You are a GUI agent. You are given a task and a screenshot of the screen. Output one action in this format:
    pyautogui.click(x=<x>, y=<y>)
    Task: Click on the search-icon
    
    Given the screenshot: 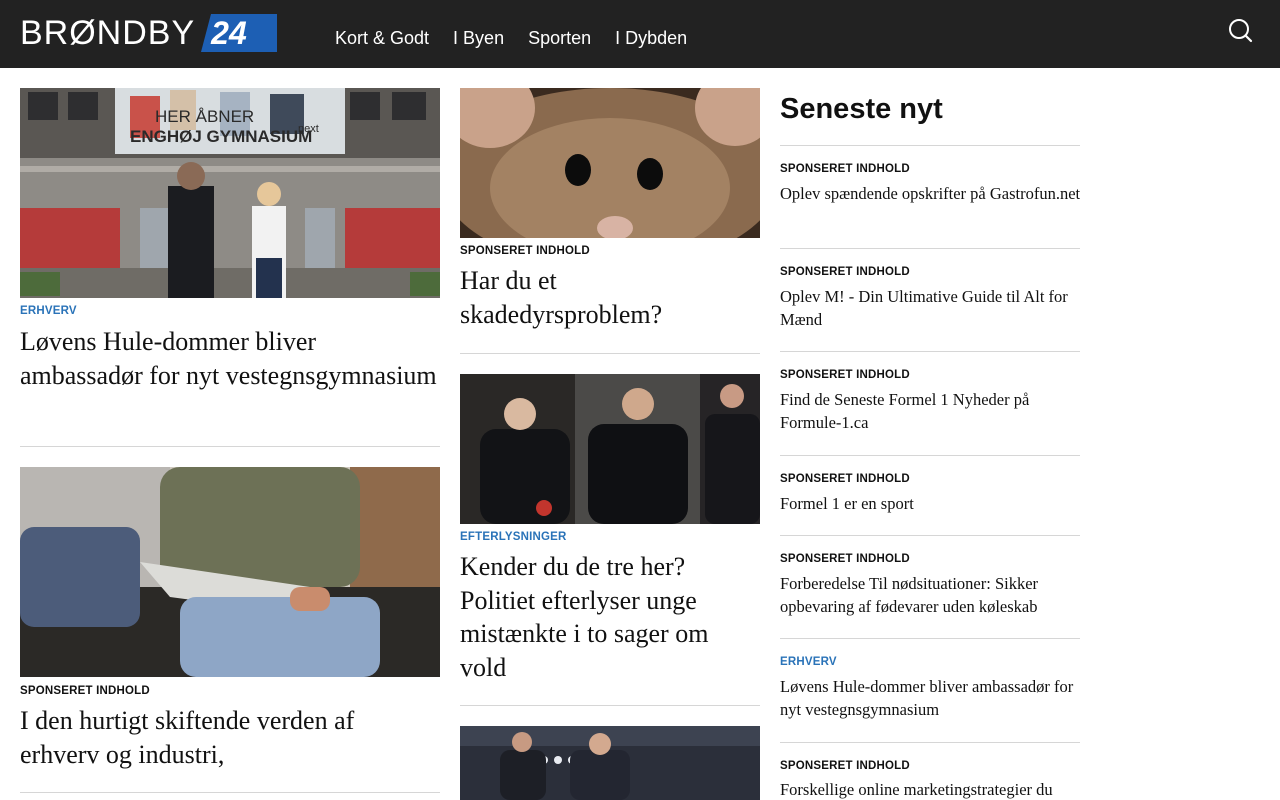 What is the action you would take?
    pyautogui.click(x=1241, y=31)
    